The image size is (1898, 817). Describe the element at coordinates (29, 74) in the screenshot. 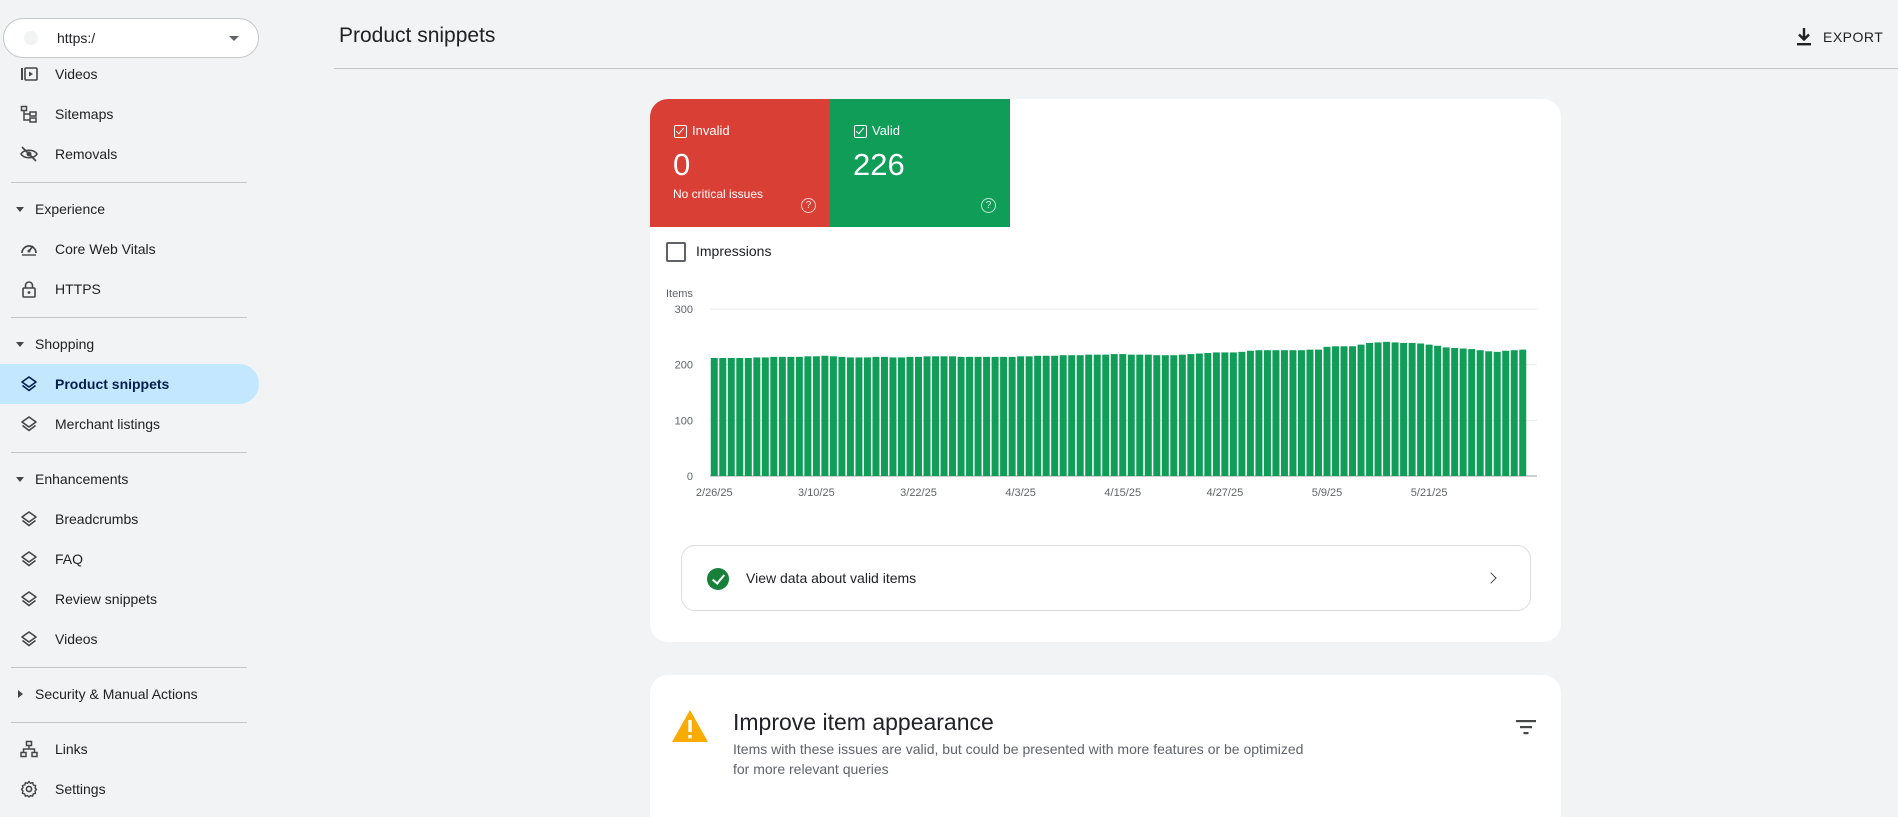

I see `video-pages-icon` at that location.